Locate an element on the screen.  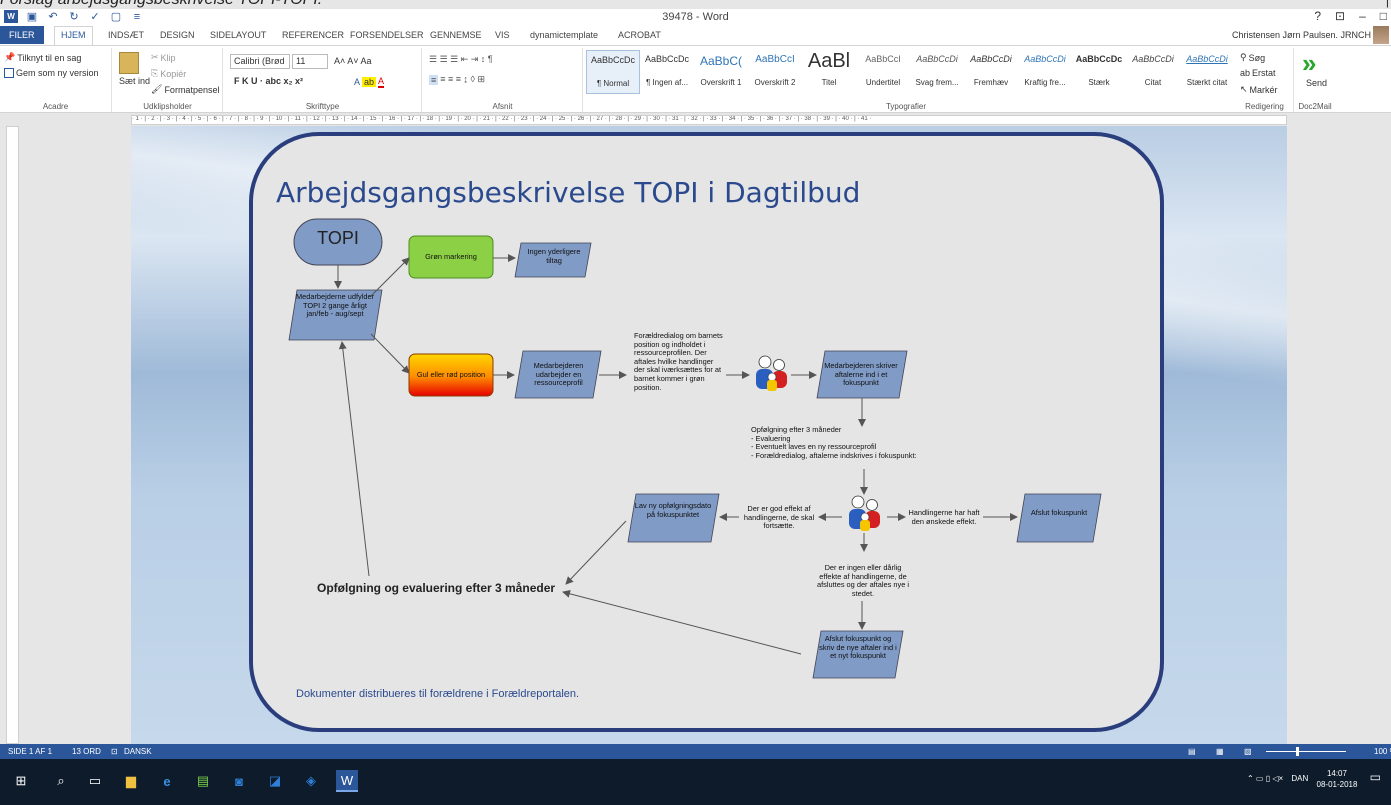
align-left-icon: ≡ is located at coordinates (434, 79).